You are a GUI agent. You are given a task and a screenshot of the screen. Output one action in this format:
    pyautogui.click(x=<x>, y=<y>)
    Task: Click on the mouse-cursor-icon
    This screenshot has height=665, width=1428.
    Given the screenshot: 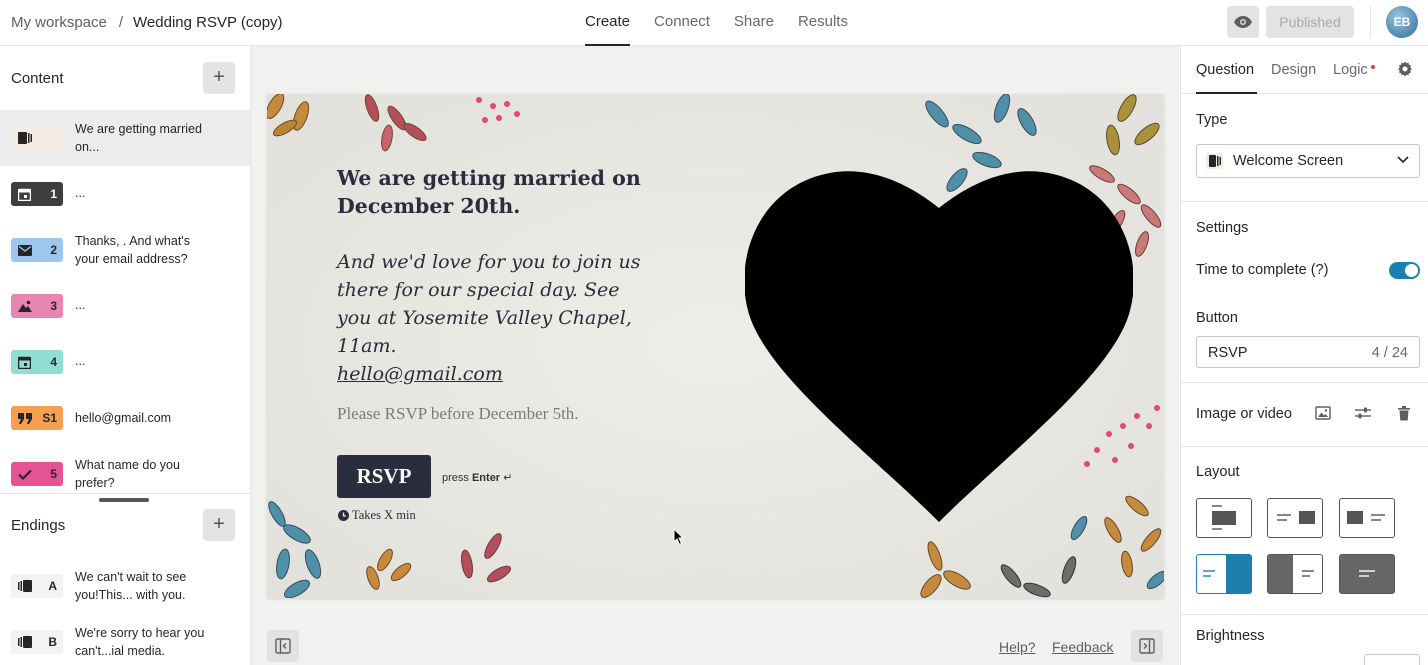 What is the action you would take?
    pyautogui.click(x=679, y=537)
    